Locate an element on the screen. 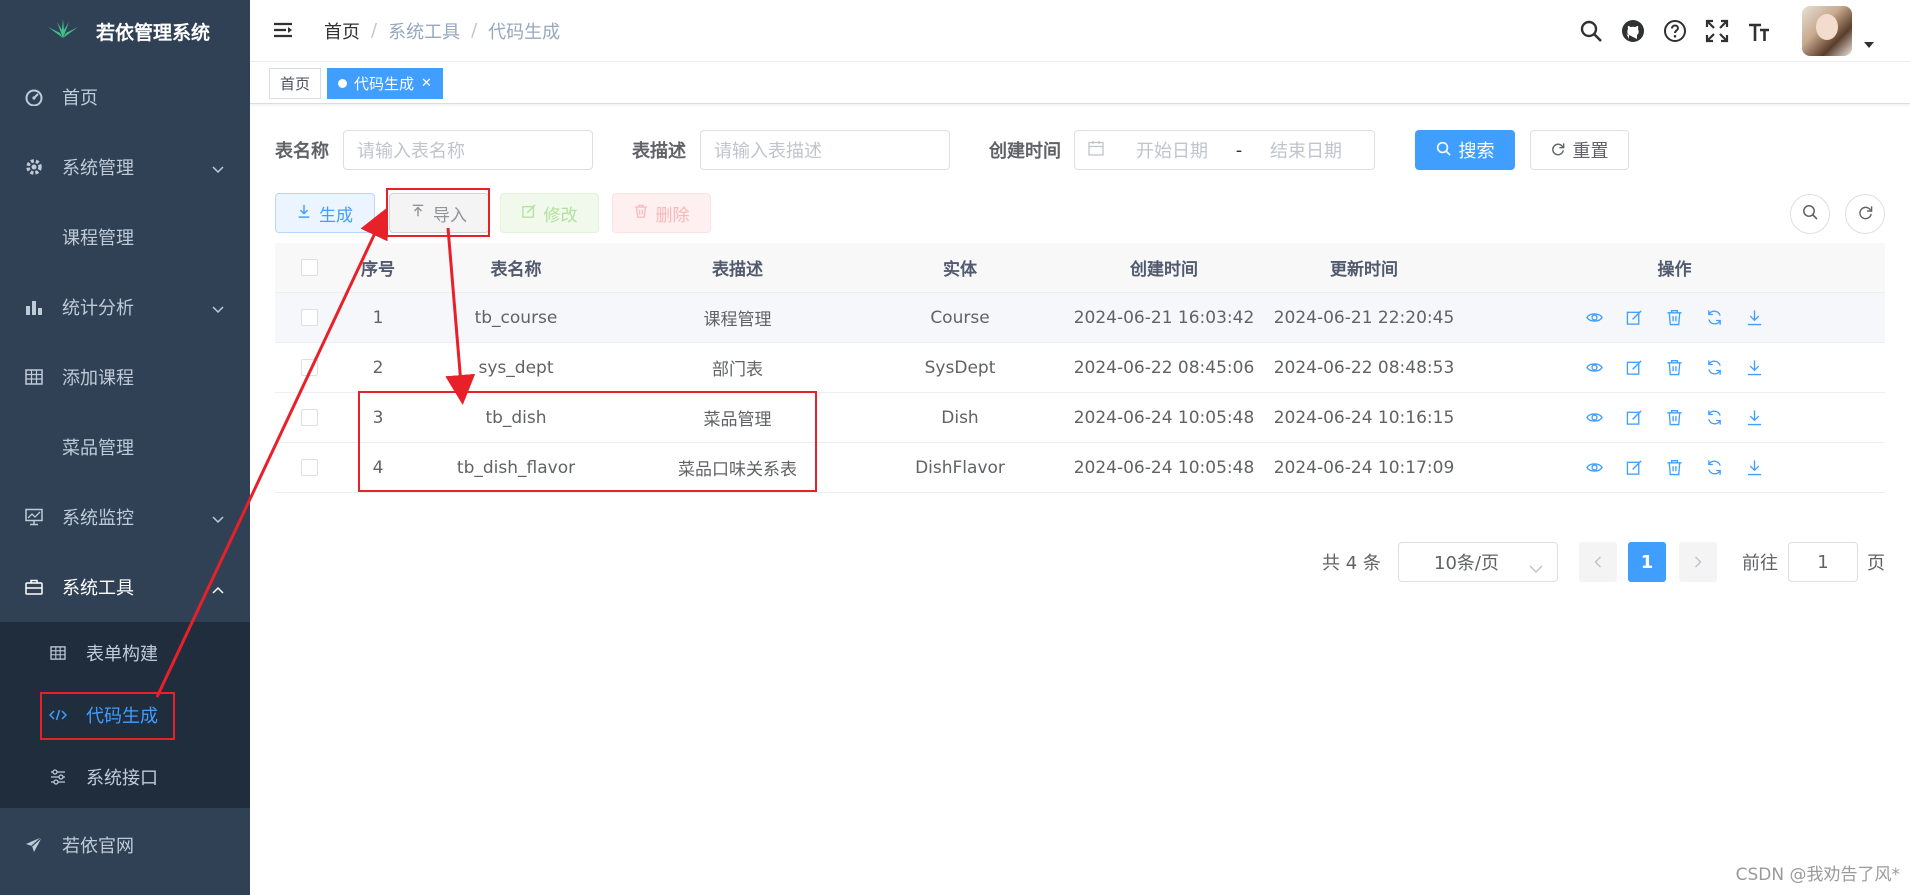 This screenshot has height=895, width=1910. chevron-down-icon is located at coordinates (218, 518).